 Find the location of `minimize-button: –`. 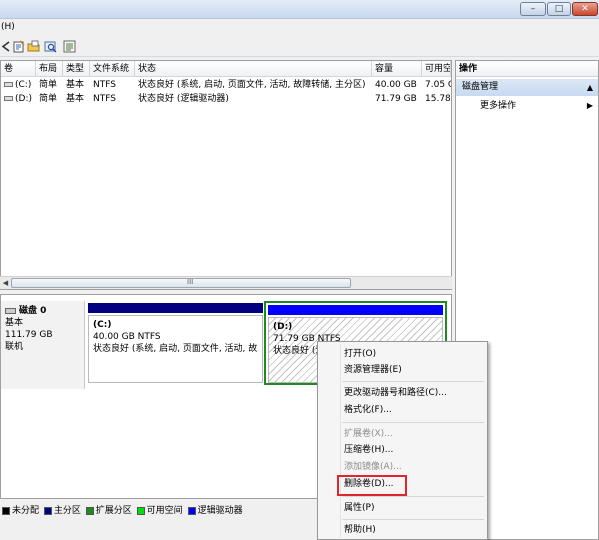

minimize-button: – is located at coordinates (533, 9).